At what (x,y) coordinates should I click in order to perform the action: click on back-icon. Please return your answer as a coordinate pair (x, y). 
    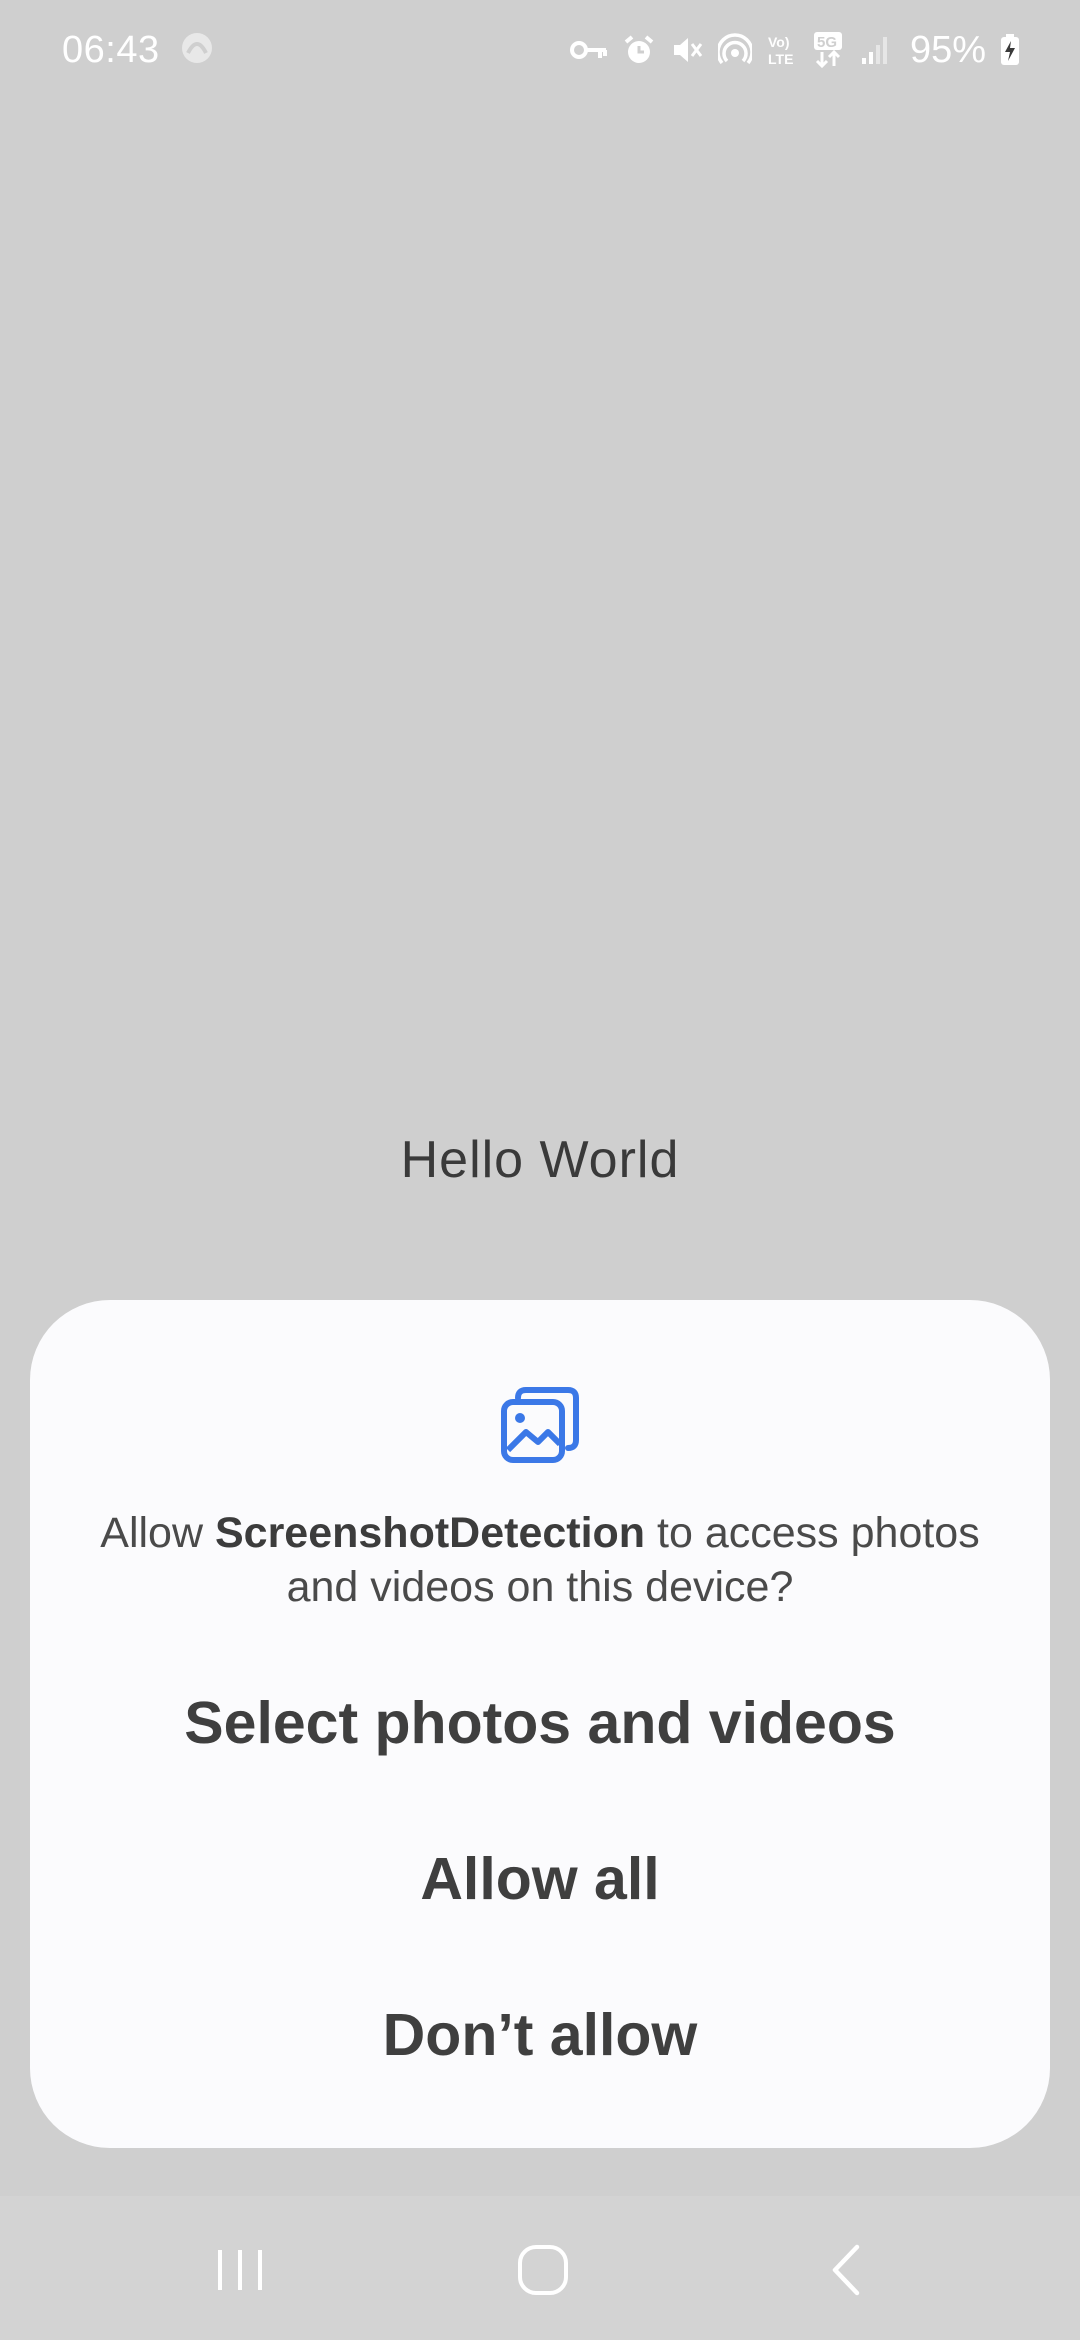
    Looking at the image, I should click on (847, 2272).